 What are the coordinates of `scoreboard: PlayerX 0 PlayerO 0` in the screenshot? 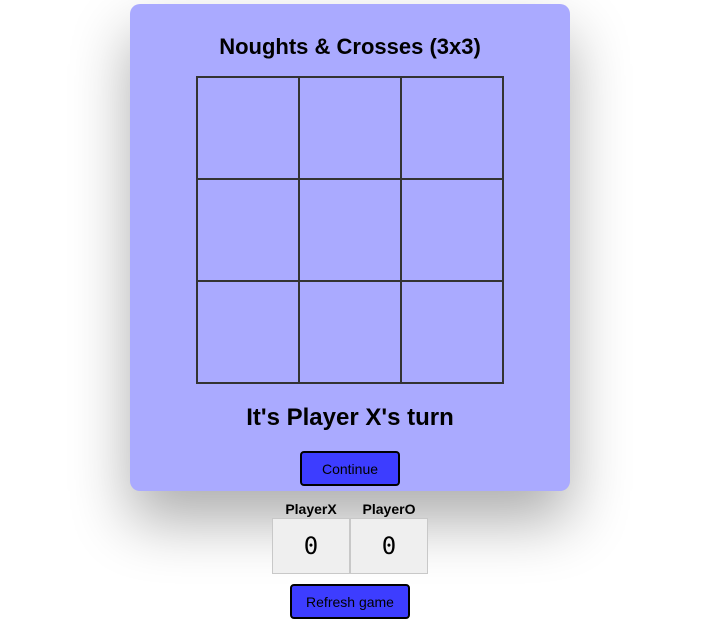 It's located at (350, 537).